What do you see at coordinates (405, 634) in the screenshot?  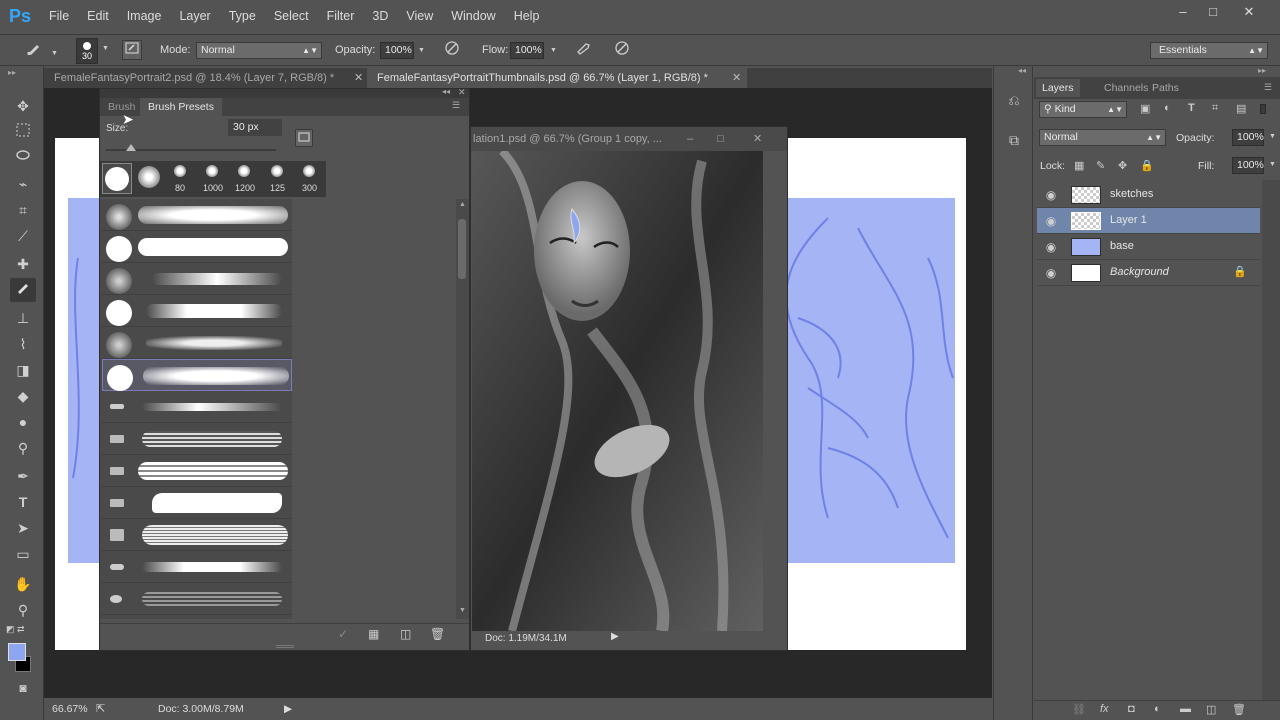 I see `new-preset-icon: ◫` at bounding box center [405, 634].